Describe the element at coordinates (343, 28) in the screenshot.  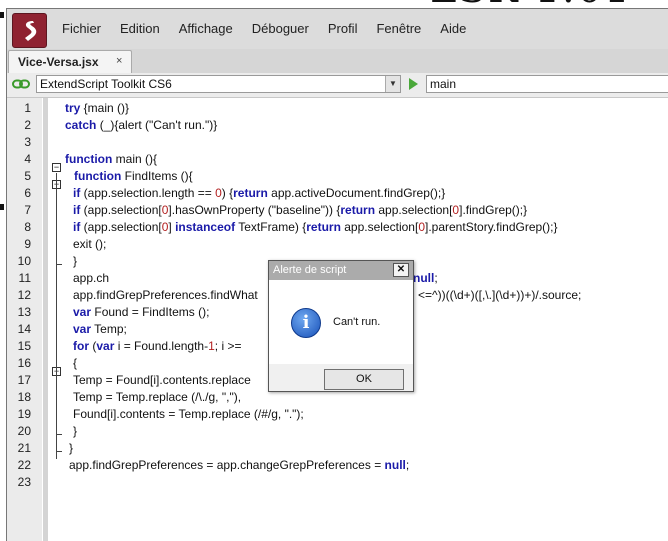
I see `menu-profil: Profil` at that location.